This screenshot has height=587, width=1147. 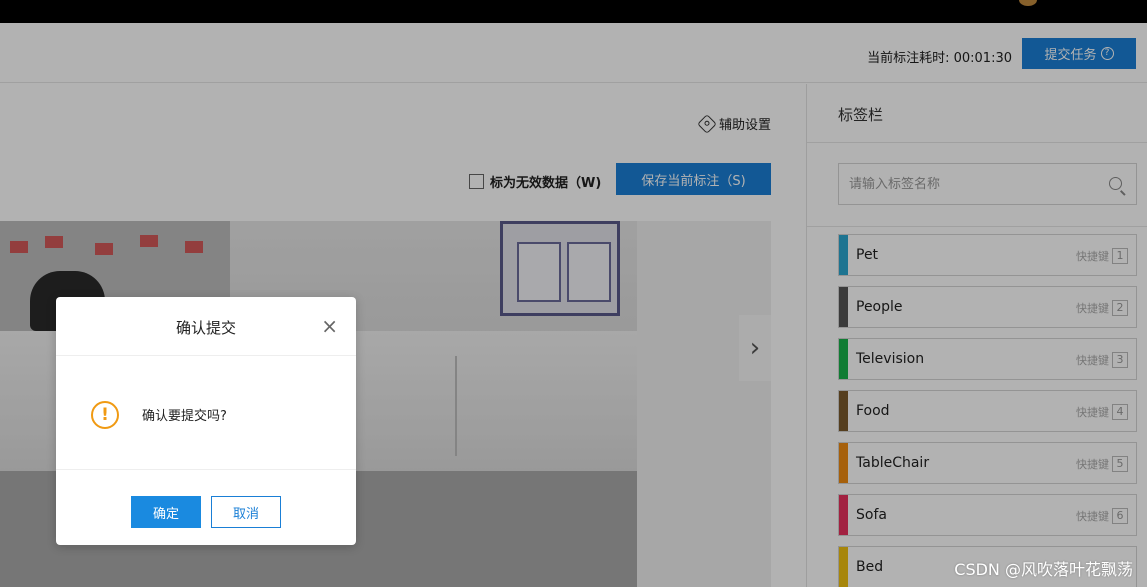 I want to click on confirm-submit-dialog: 确认提交 × ! 确认要提交吗? 确定 取消, so click(x=206, y=421).